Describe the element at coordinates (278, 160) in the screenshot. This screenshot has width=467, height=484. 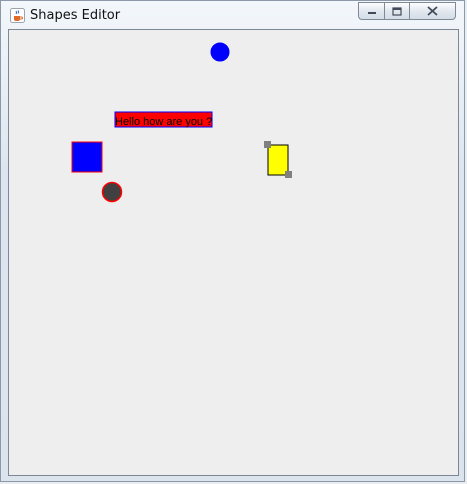
I see `yellow-rectangle-shape` at that location.